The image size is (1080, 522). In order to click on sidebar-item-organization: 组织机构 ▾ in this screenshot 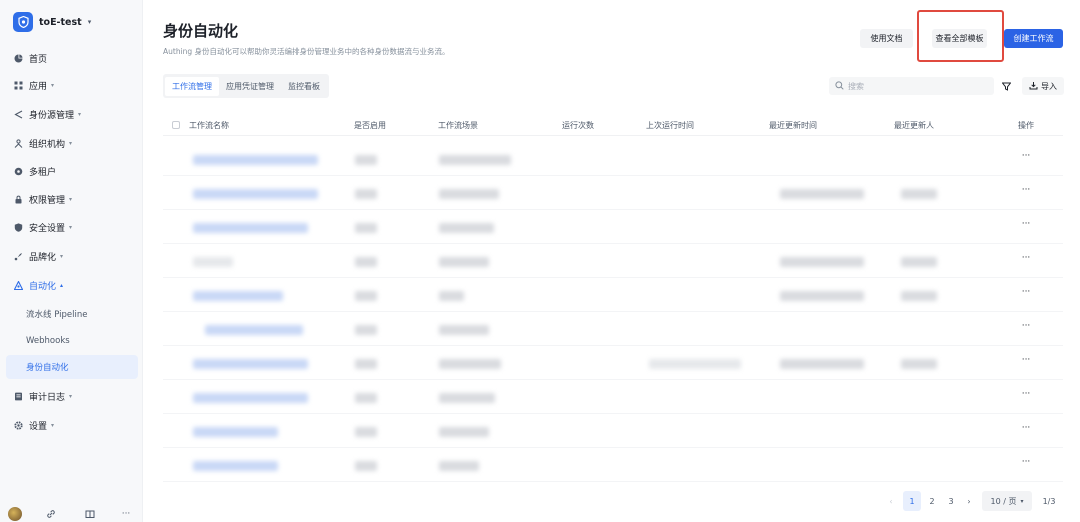, I will do `click(72, 143)`.